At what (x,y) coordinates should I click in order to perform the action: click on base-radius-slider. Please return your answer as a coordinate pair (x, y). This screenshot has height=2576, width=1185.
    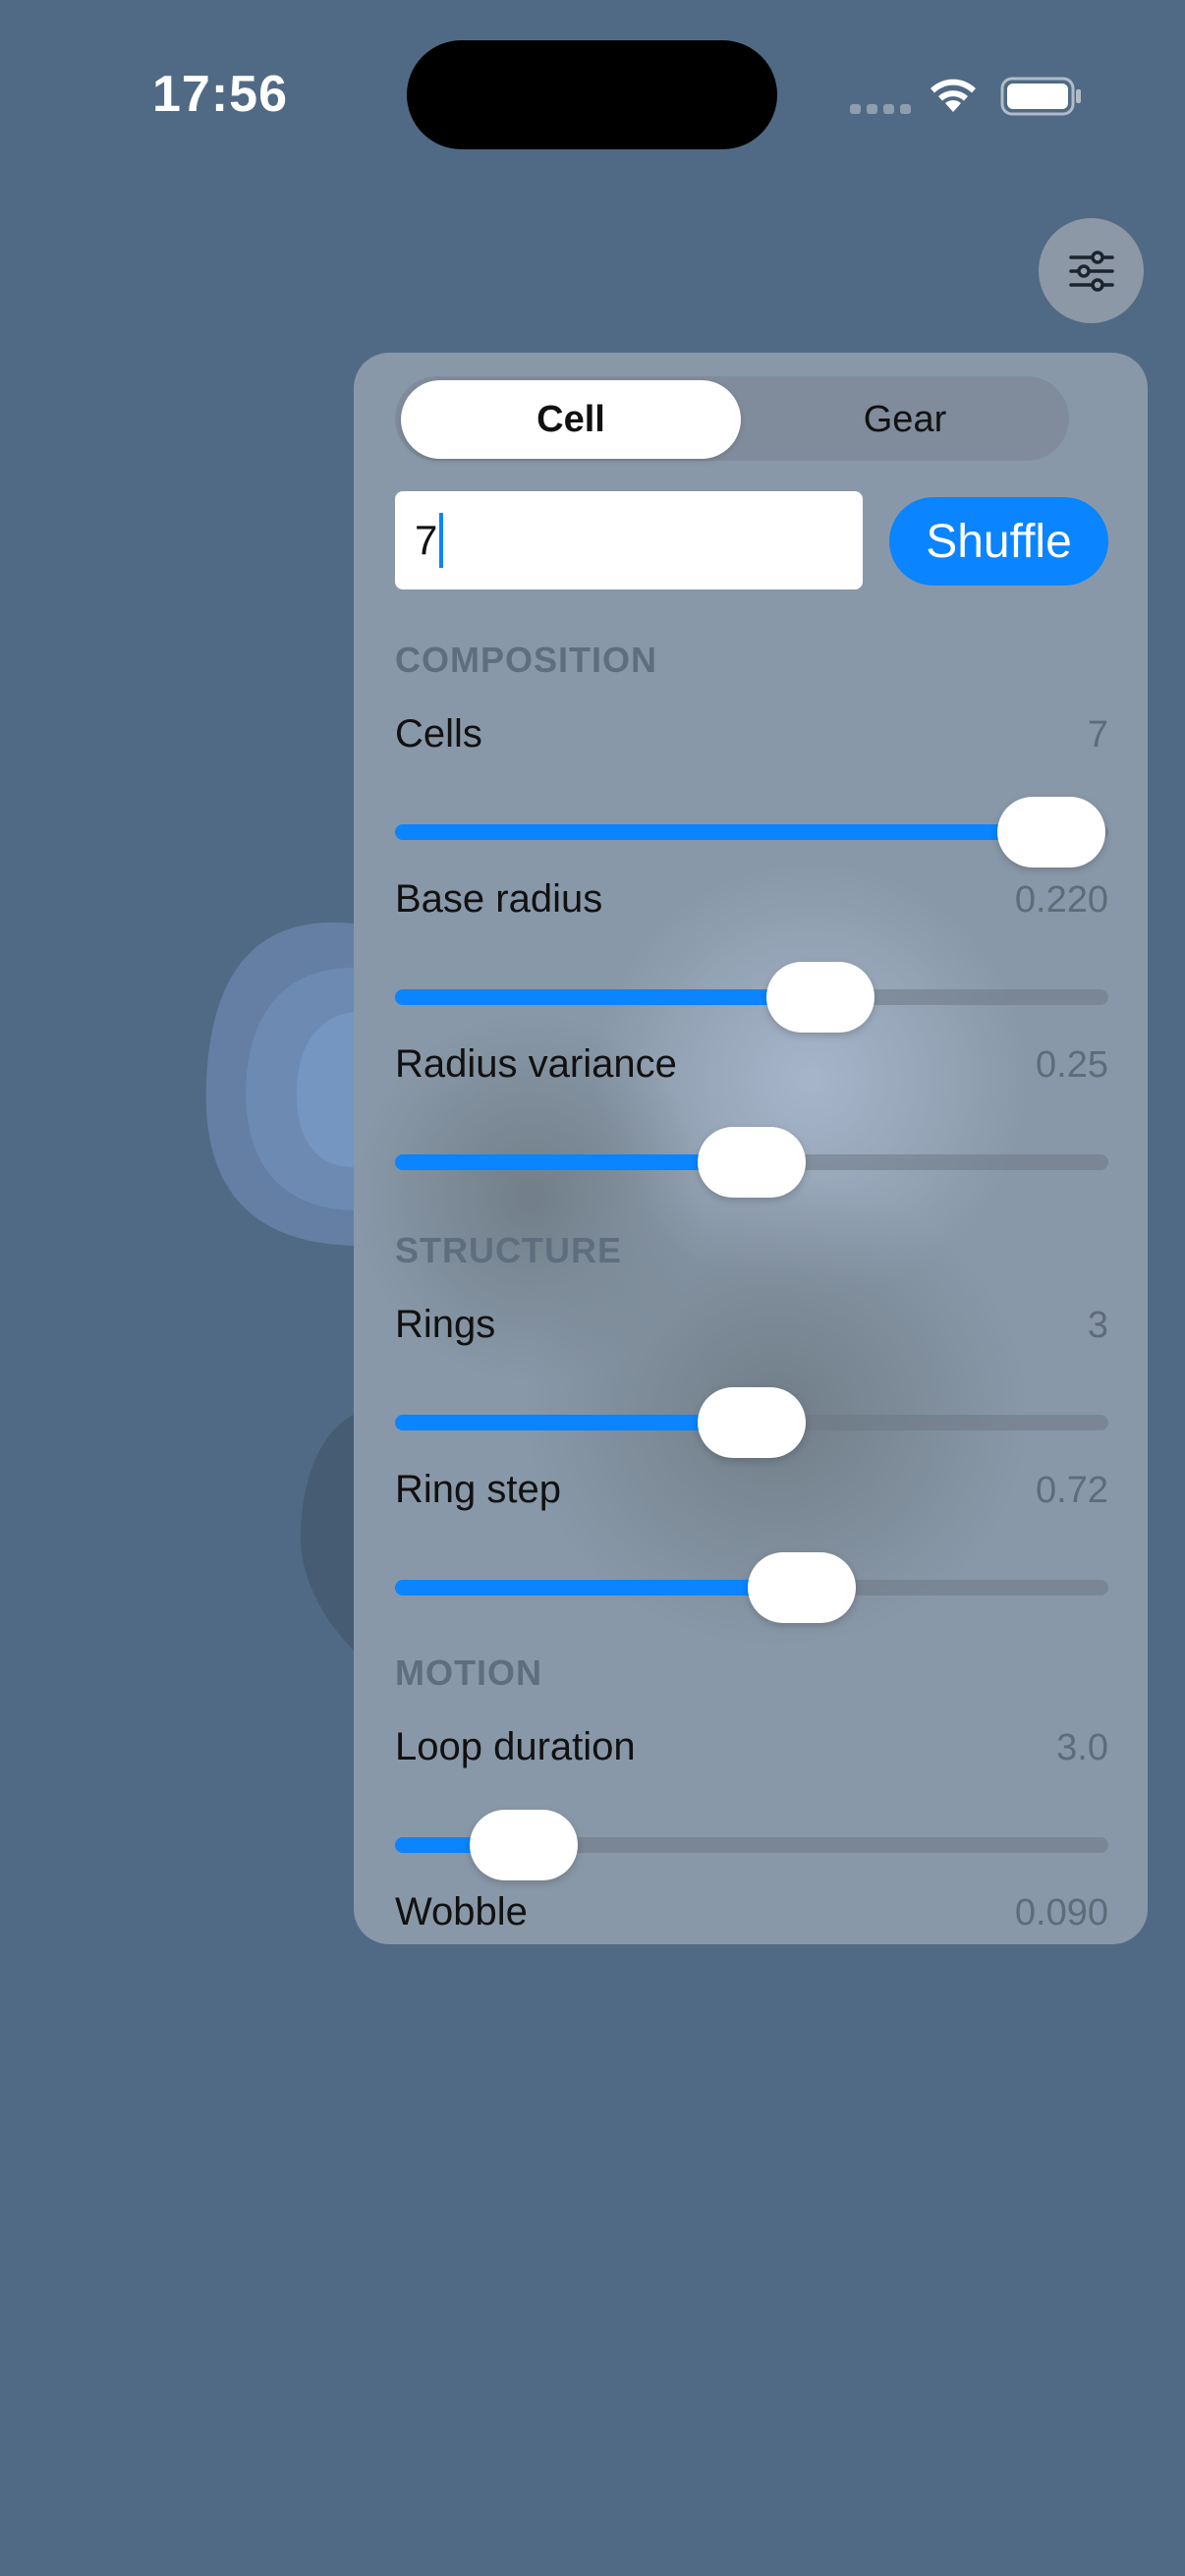
    Looking at the image, I should click on (752, 997).